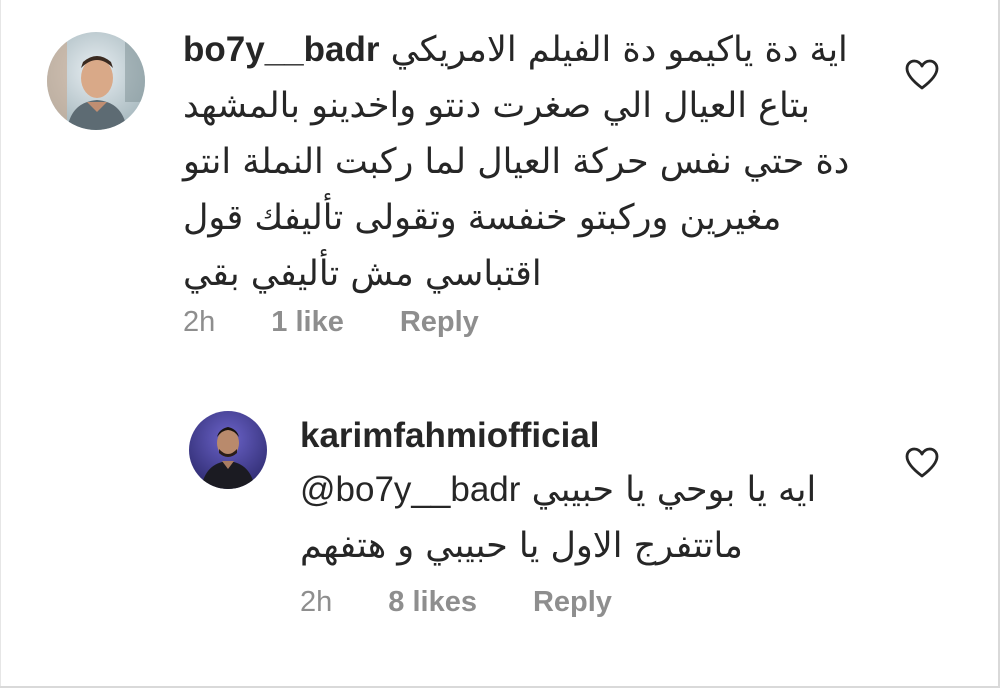 The height and width of the screenshot is (688, 1000). I want to click on comment-line: karimfahmiofficial, so click(558, 436).